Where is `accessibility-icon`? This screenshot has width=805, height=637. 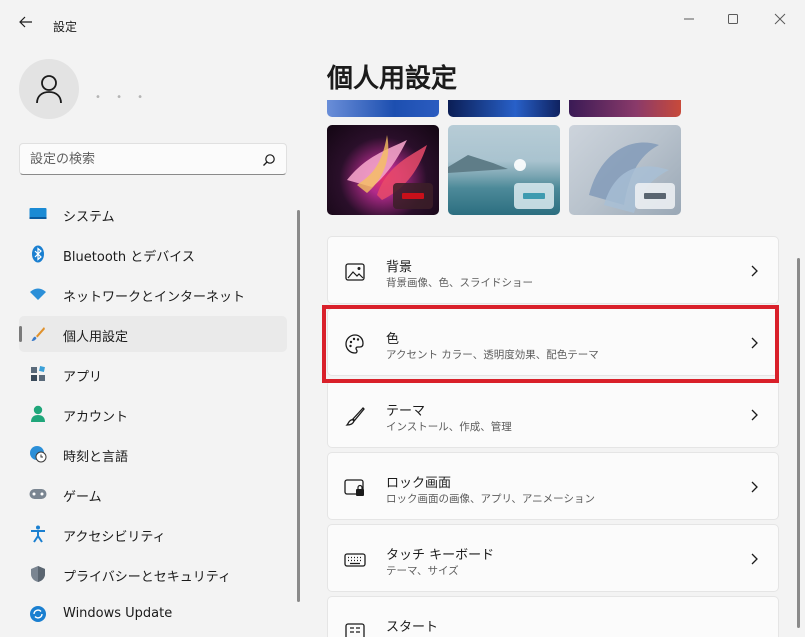
accessibility-icon is located at coordinates (38, 534).